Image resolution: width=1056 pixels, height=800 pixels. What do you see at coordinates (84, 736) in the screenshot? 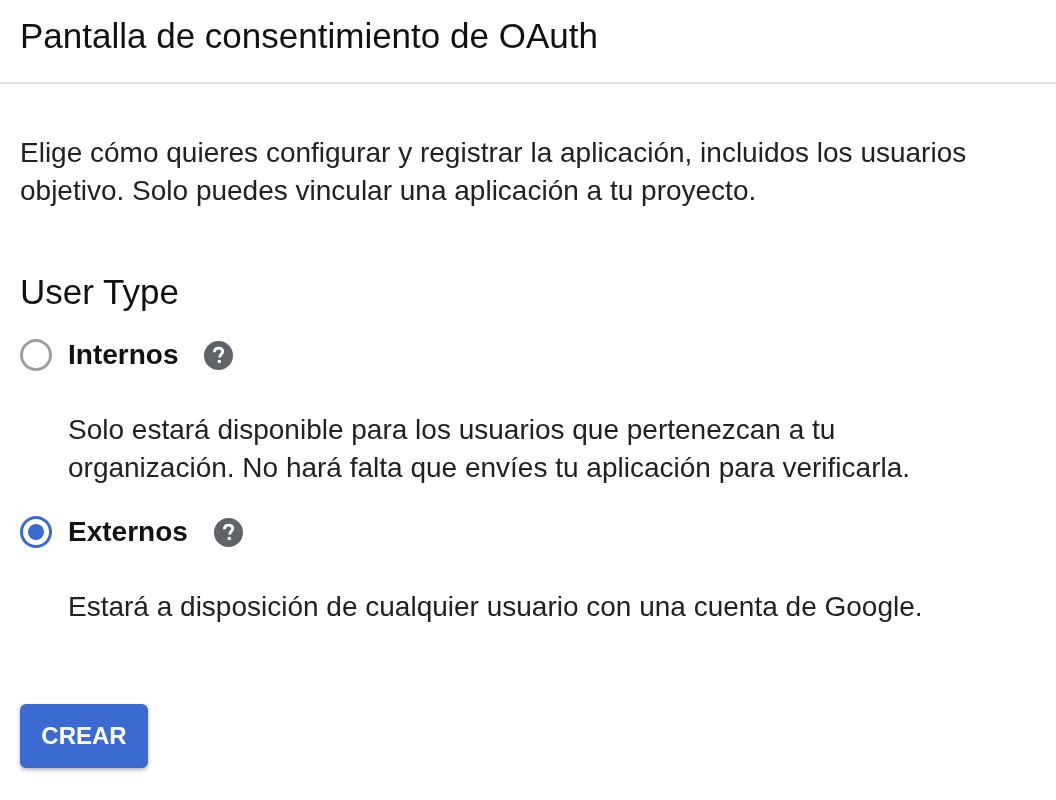
I see `create-button: CREAR` at bounding box center [84, 736].